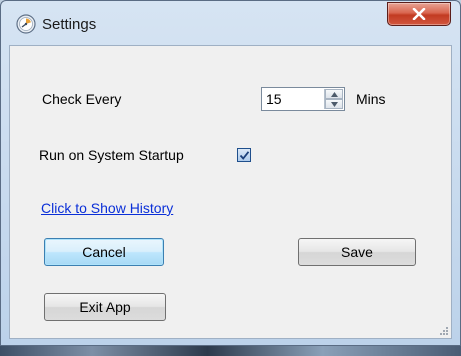 This screenshot has width=461, height=356. What do you see at coordinates (371, 99) in the screenshot?
I see `interval-unit-label: Mins` at bounding box center [371, 99].